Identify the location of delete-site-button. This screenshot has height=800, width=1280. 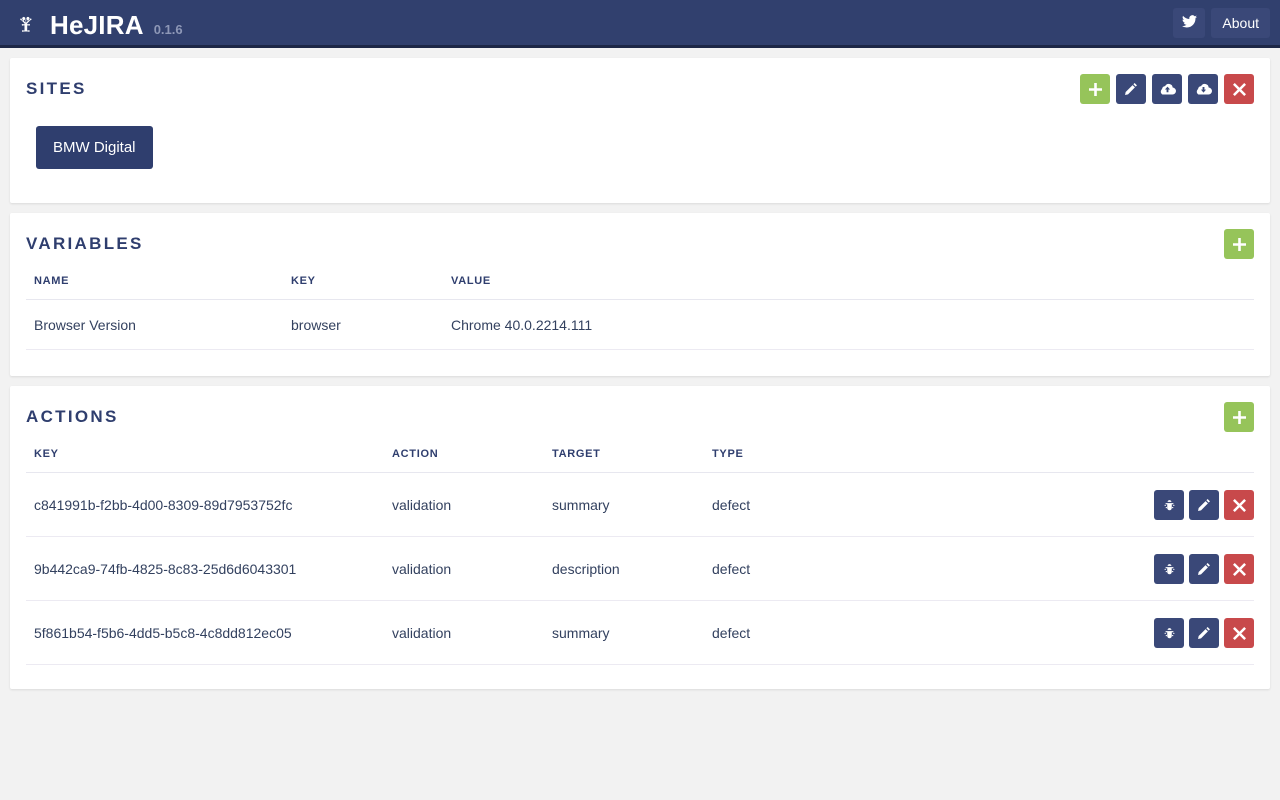
(1239, 89).